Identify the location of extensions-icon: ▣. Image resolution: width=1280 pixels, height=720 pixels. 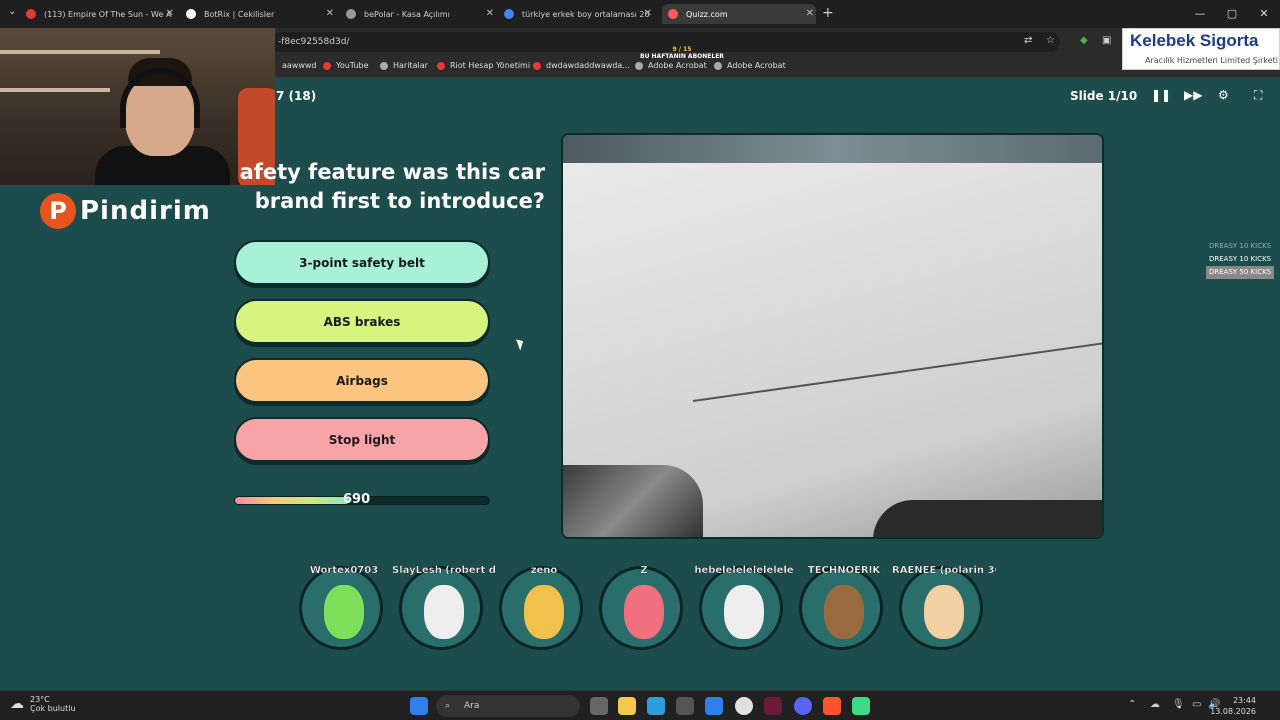
(1106, 40).